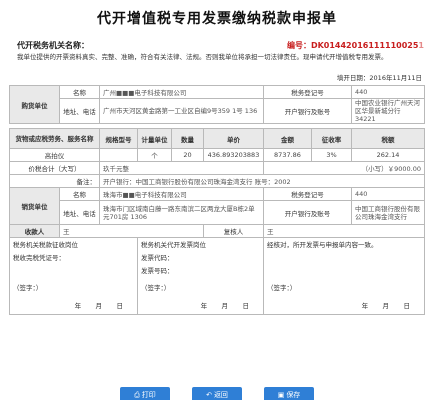 This screenshot has height=400, width=434. What do you see at coordinates (217, 19) in the screenshot?
I see `page-title: 代开增值税专用发票缴纳税款申报单` at bounding box center [217, 19].